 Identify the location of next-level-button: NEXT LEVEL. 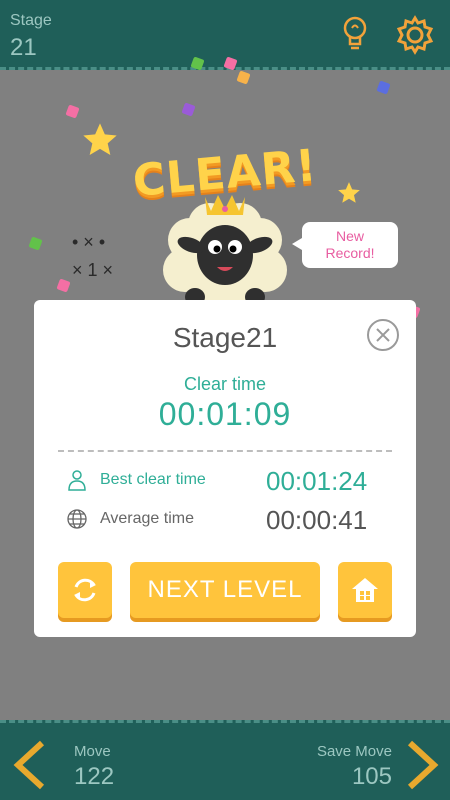
(225, 590).